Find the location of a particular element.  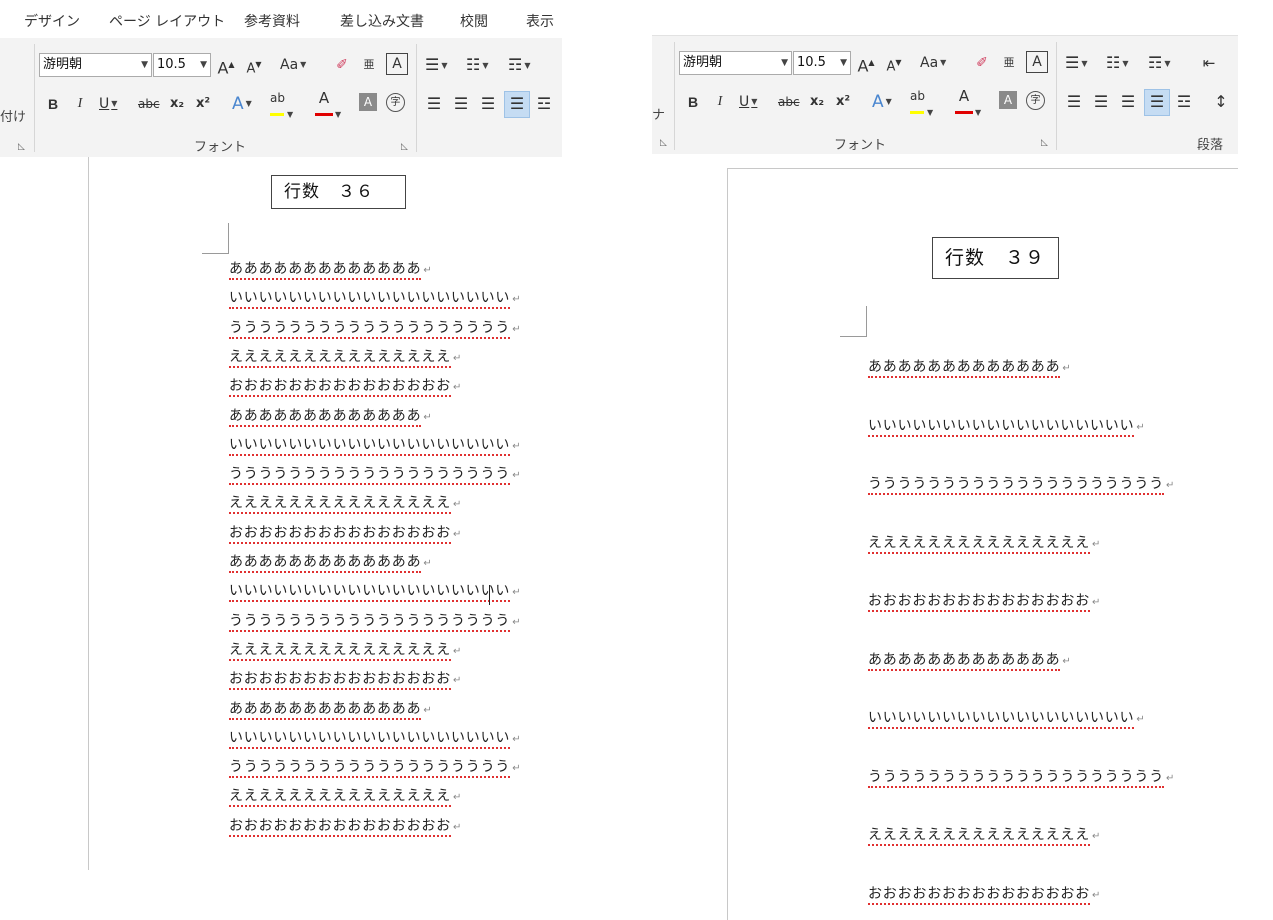

tab-page-layout: ページ レイアウト is located at coordinates (167, 21).